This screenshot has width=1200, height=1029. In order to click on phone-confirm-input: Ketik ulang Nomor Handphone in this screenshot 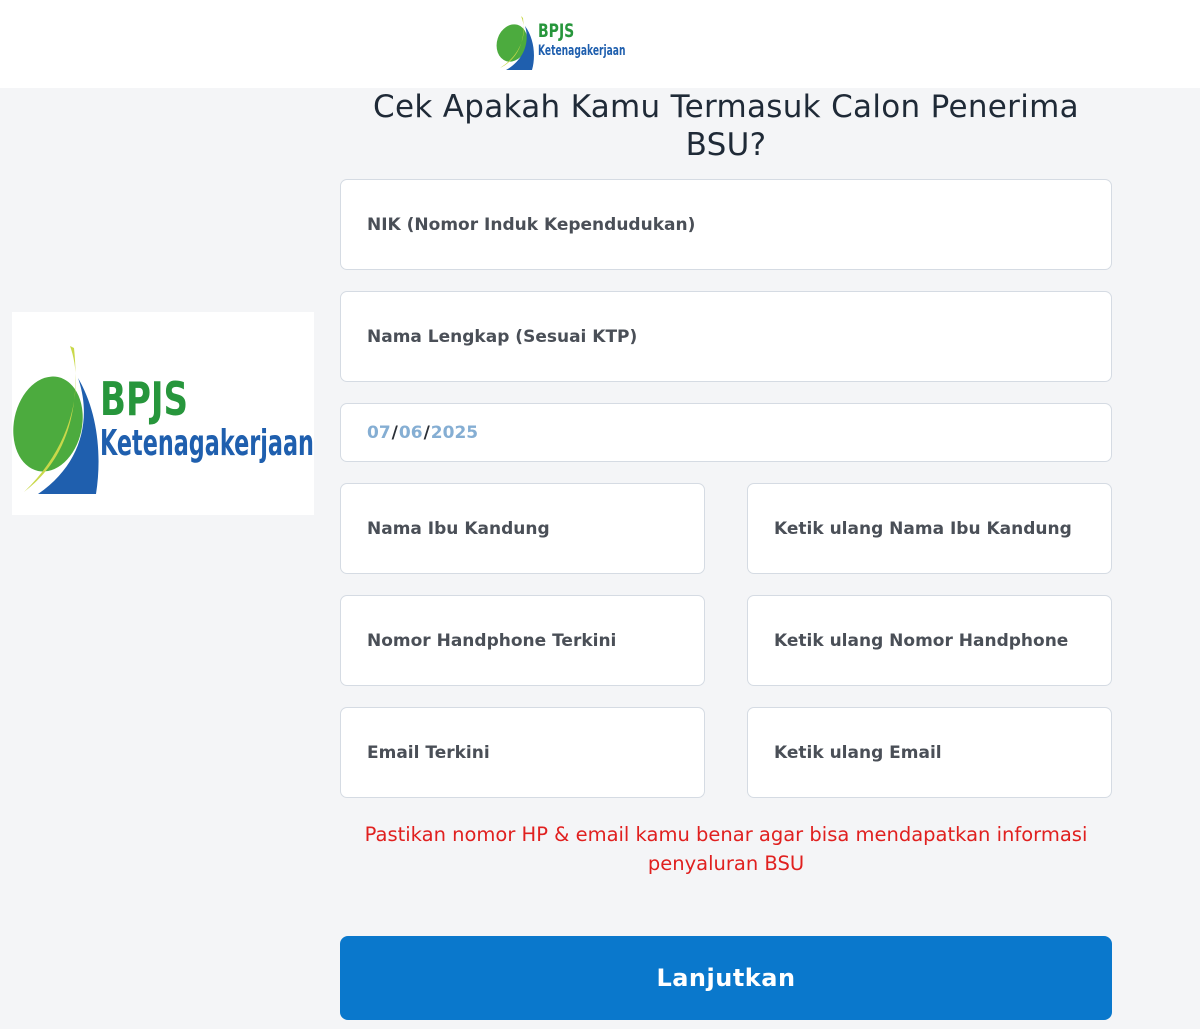, I will do `click(929, 640)`.